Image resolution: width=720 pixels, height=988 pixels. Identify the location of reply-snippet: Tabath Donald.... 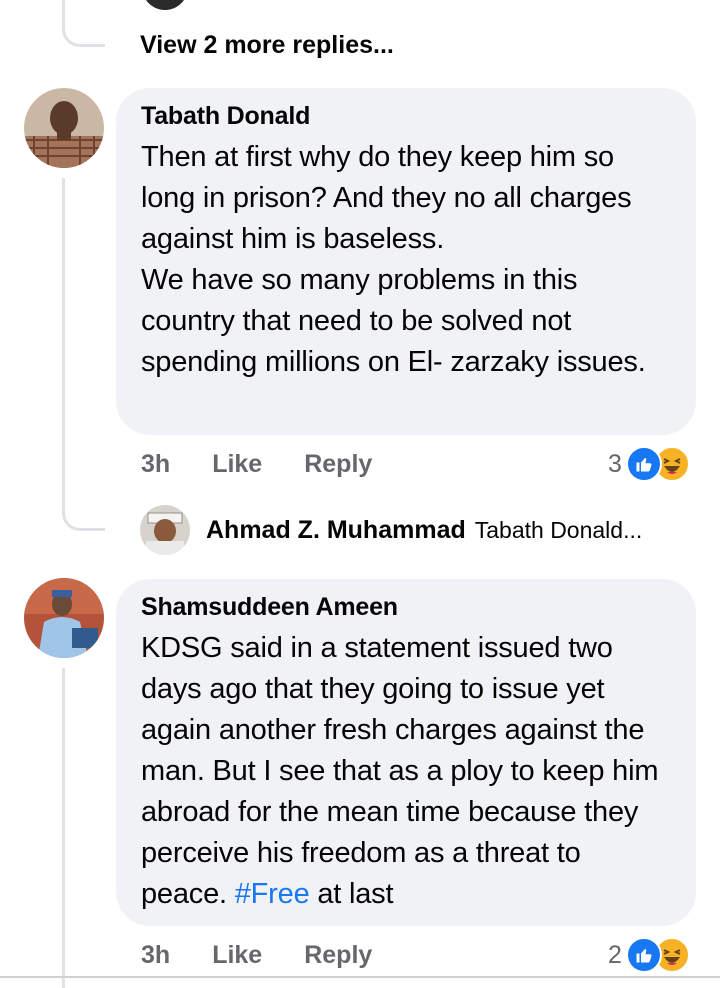
(558, 529).